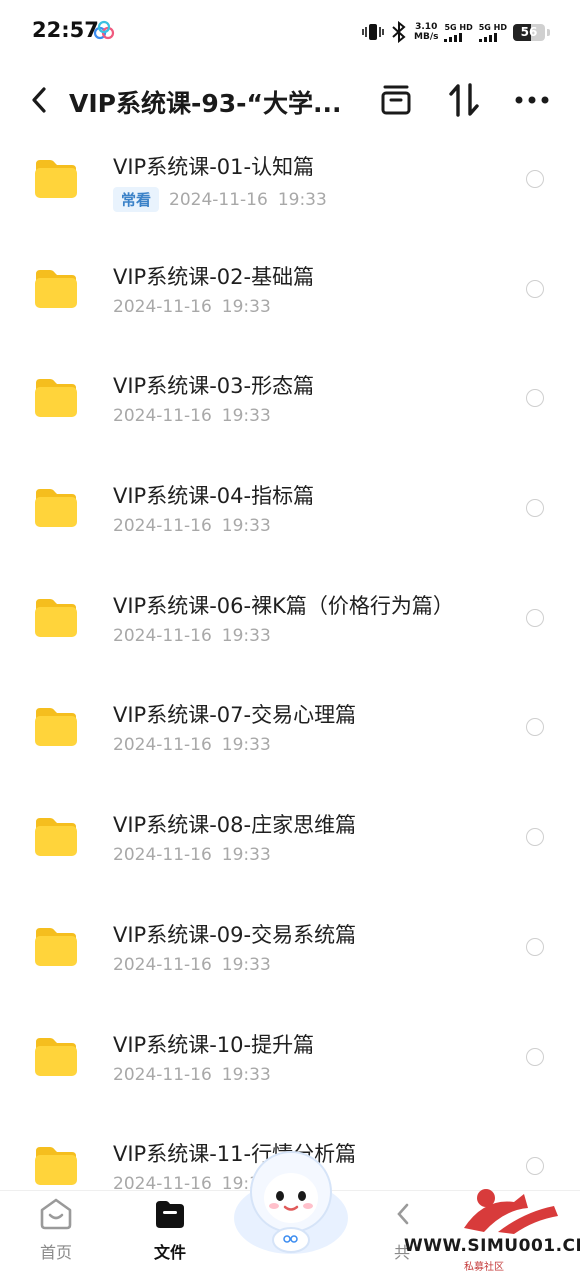 The height and width of the screenshot is (1276, 580). I want to click on list-item: VIP系统课-01-认知篇 常看 2024-11-16 19:33, so click(290, 193).